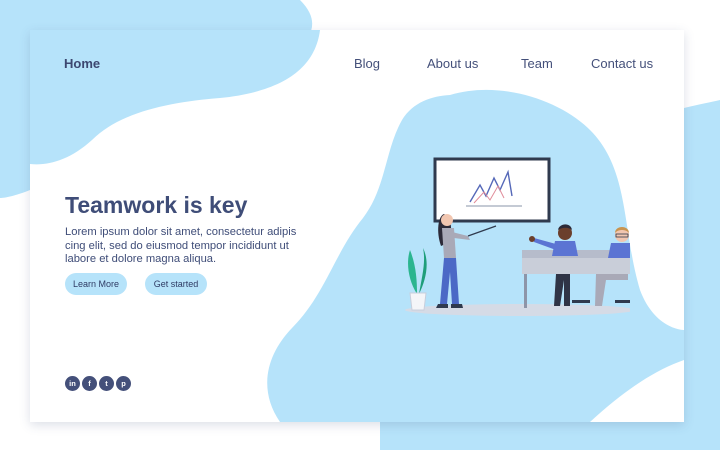 This screenshot has height=450, width=720. What do you see at coordinates (106, 383) in the screenshot?
I see `twitter-icon: t` at bounding box center [106, 383].